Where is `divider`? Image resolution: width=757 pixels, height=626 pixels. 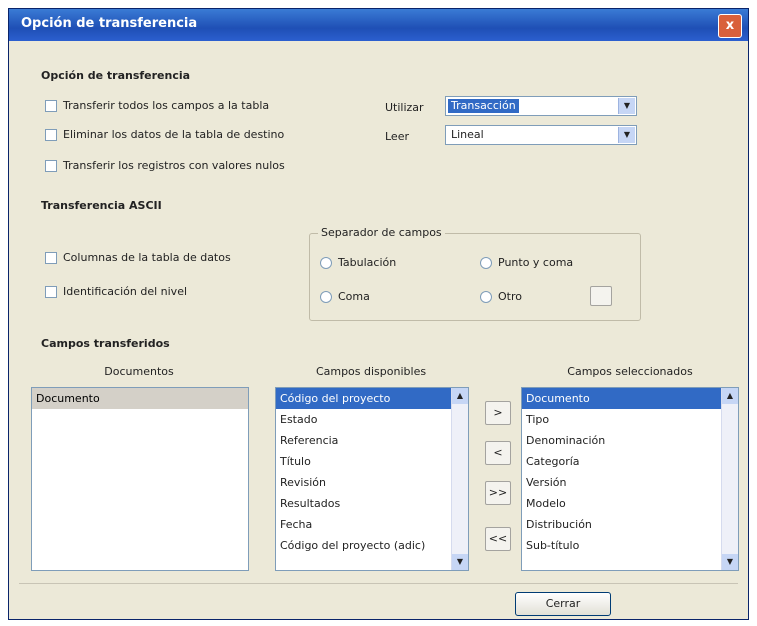
divider is located at coordinates (378, 576).